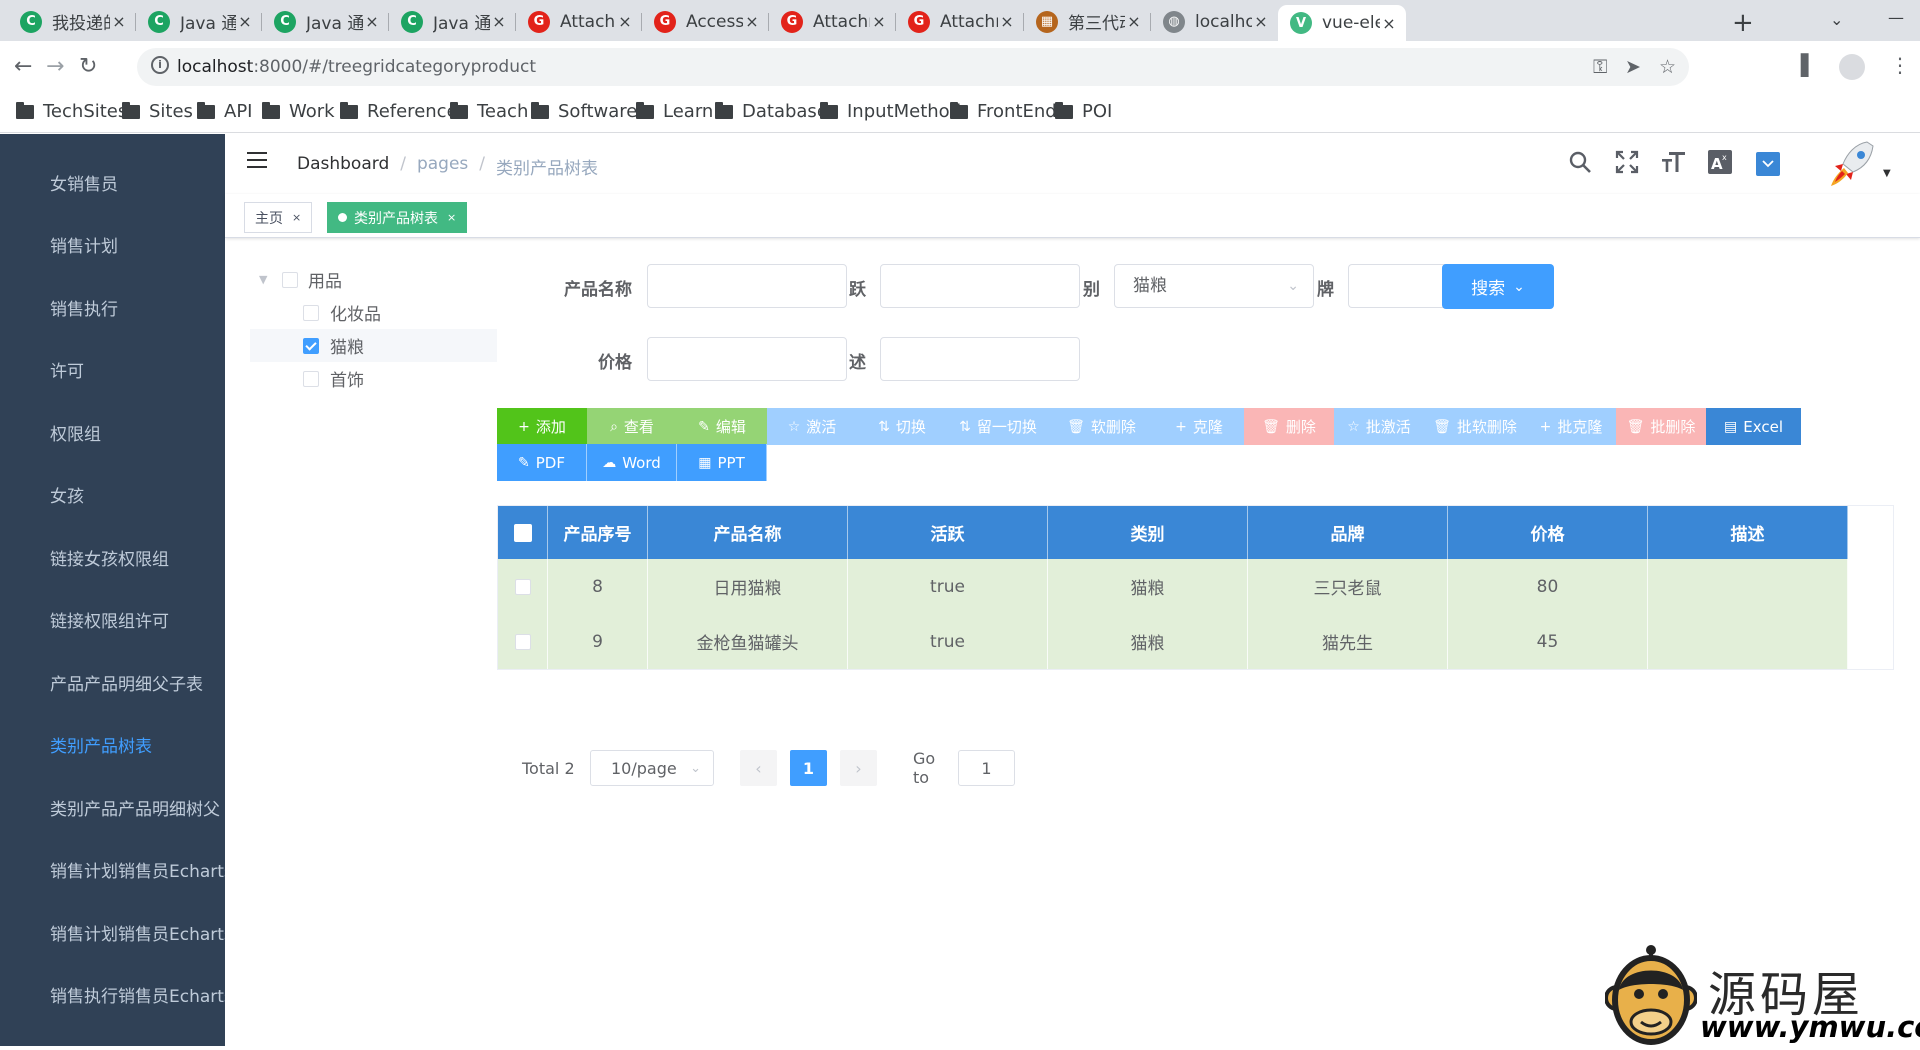 The image size is (1920, 1050). Describe the element at coordinates (1548, 532) in the screenshot. I see `column-header: 价格` at that location.